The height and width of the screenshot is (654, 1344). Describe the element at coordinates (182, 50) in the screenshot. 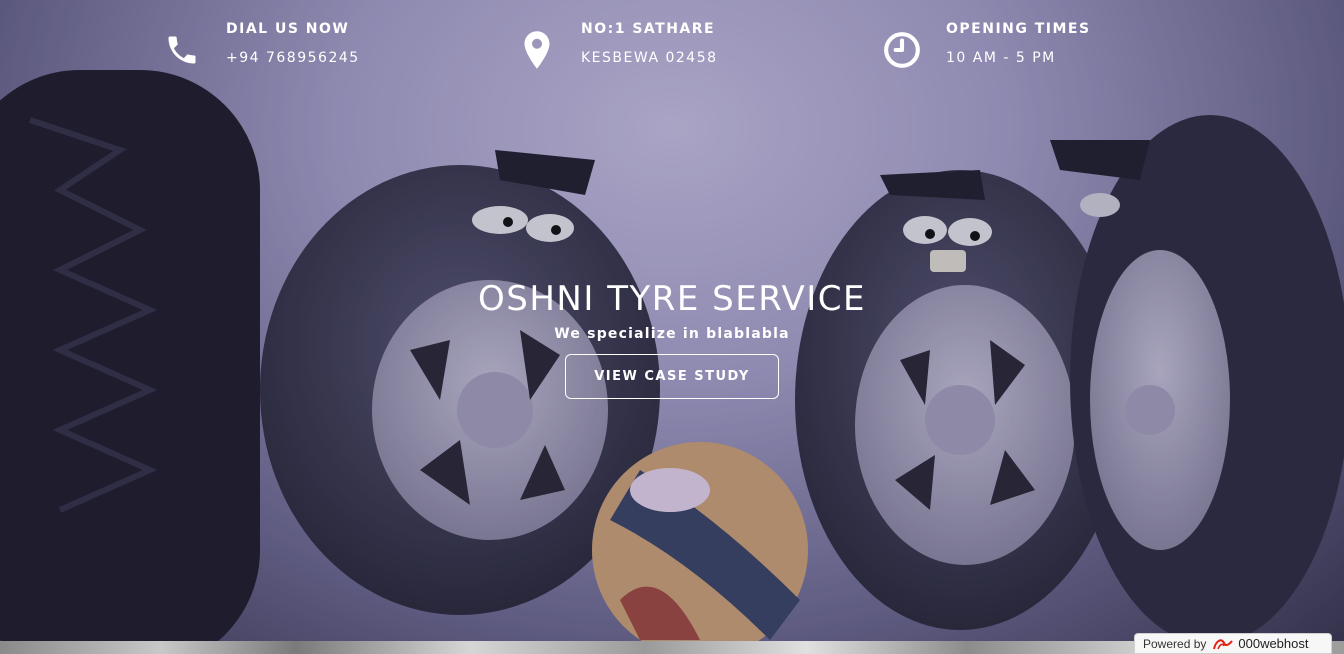

I see `phone-icon` at that location.